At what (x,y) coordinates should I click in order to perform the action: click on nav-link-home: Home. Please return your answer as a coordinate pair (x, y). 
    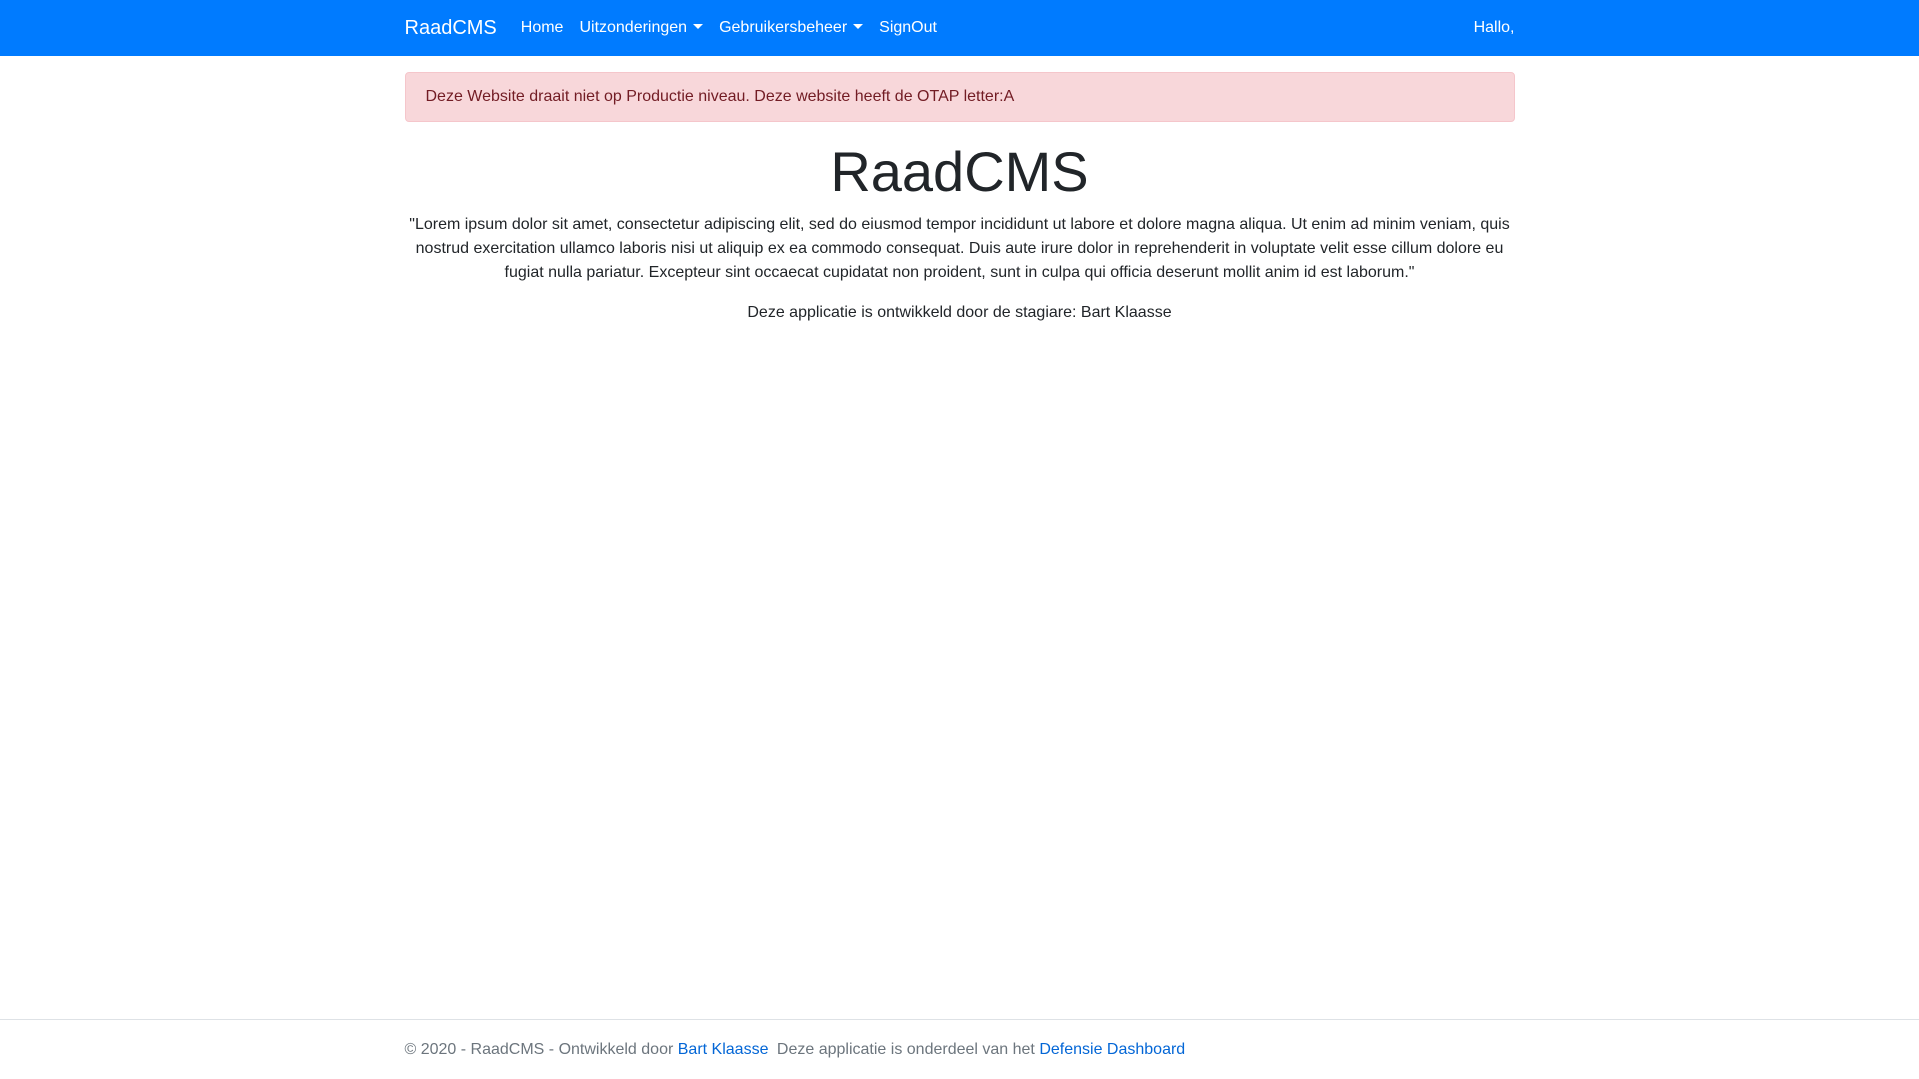
    Looking at the image, I should click on (542, 28).